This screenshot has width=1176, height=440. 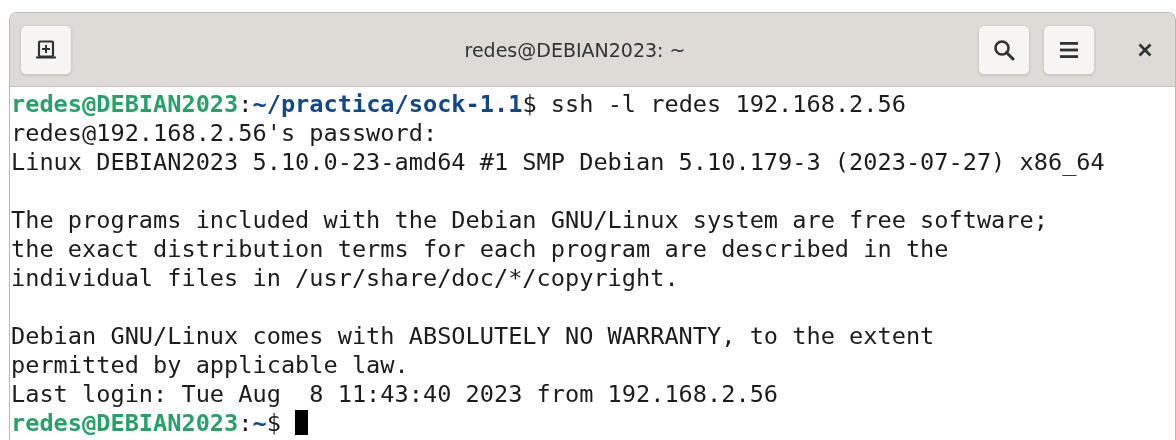 What do you see at coordinates (593, 423) in the screenshot?
I see `prompt-line: redes@DEBIAN2023:~$` at bounding box center [593, 423].